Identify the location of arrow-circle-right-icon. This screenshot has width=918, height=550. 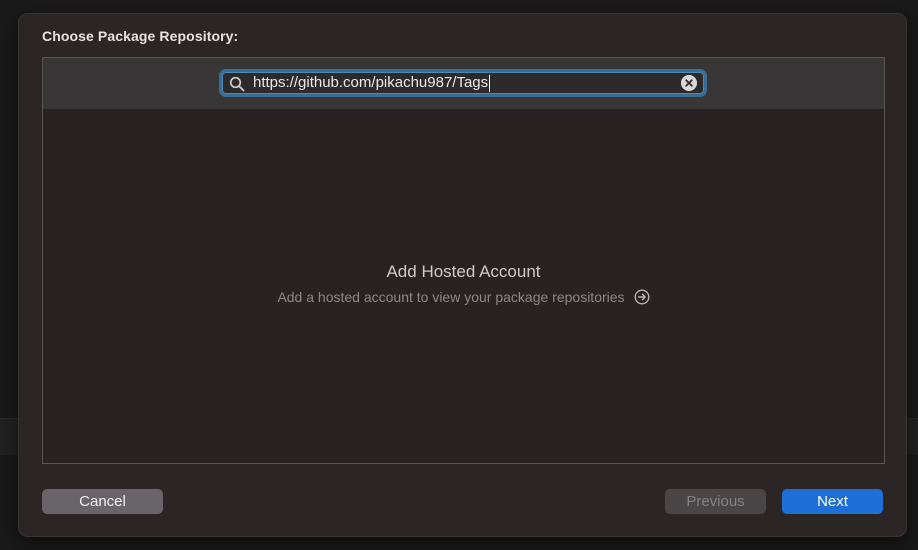
(642, 297).